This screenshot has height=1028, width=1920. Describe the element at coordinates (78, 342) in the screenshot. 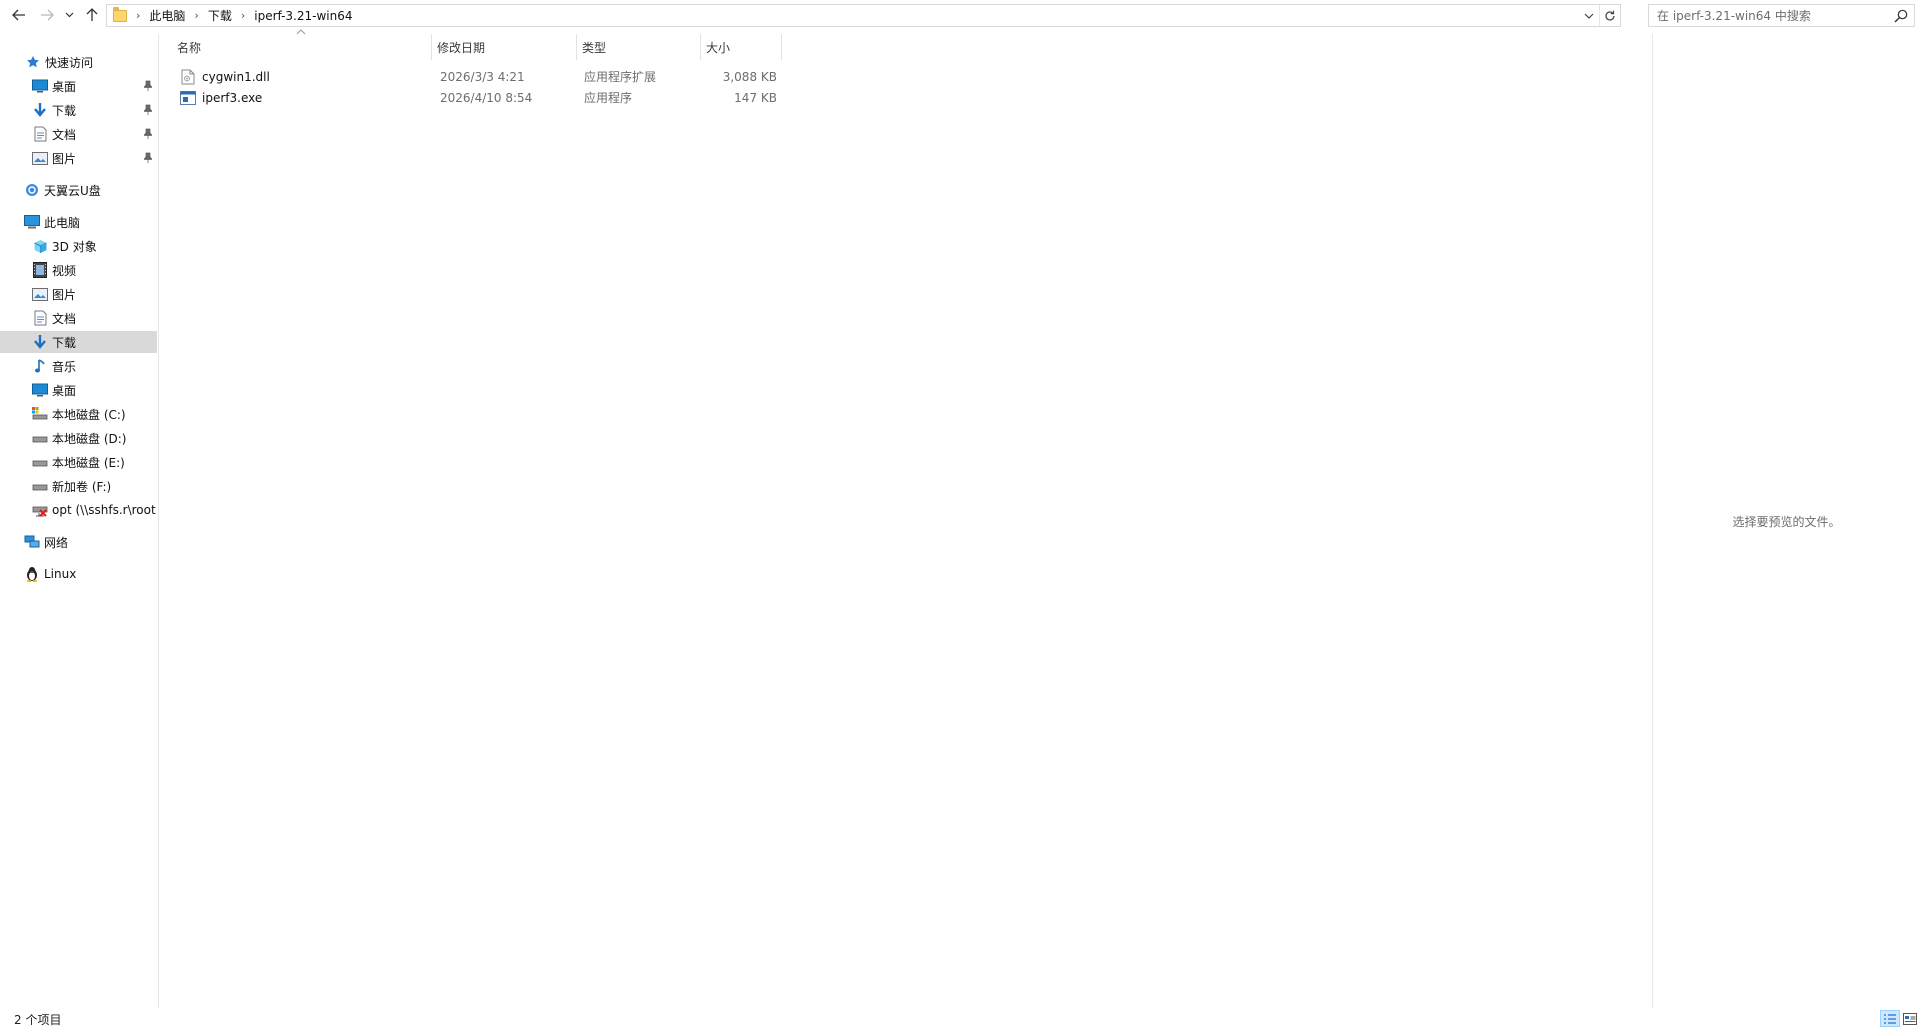

I see `nav-downloads: 下载` at that location.